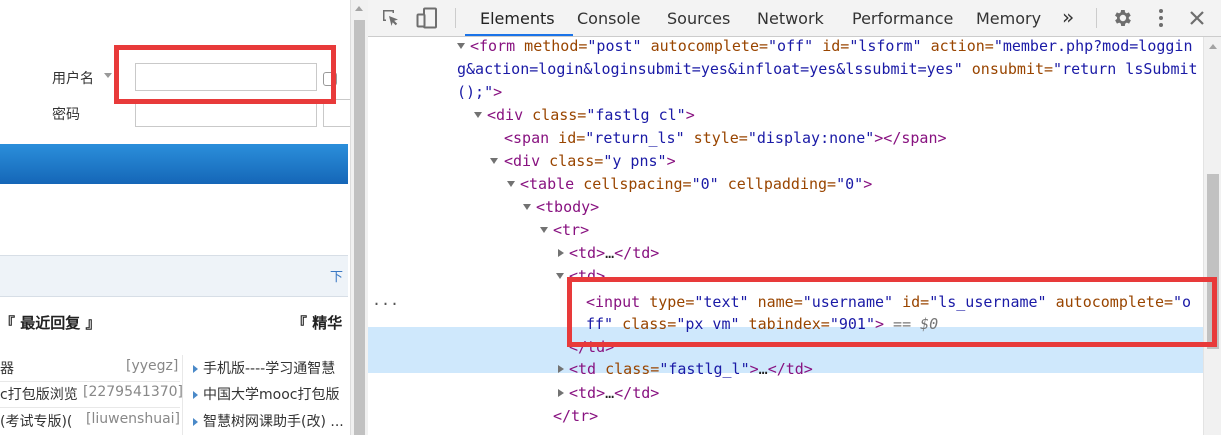 This screenshot has height=435, width=1221. What do you see at coordinates (609, 18) in the screenshot?
I see `tab-console: Console` at bounding box center [609, 18].